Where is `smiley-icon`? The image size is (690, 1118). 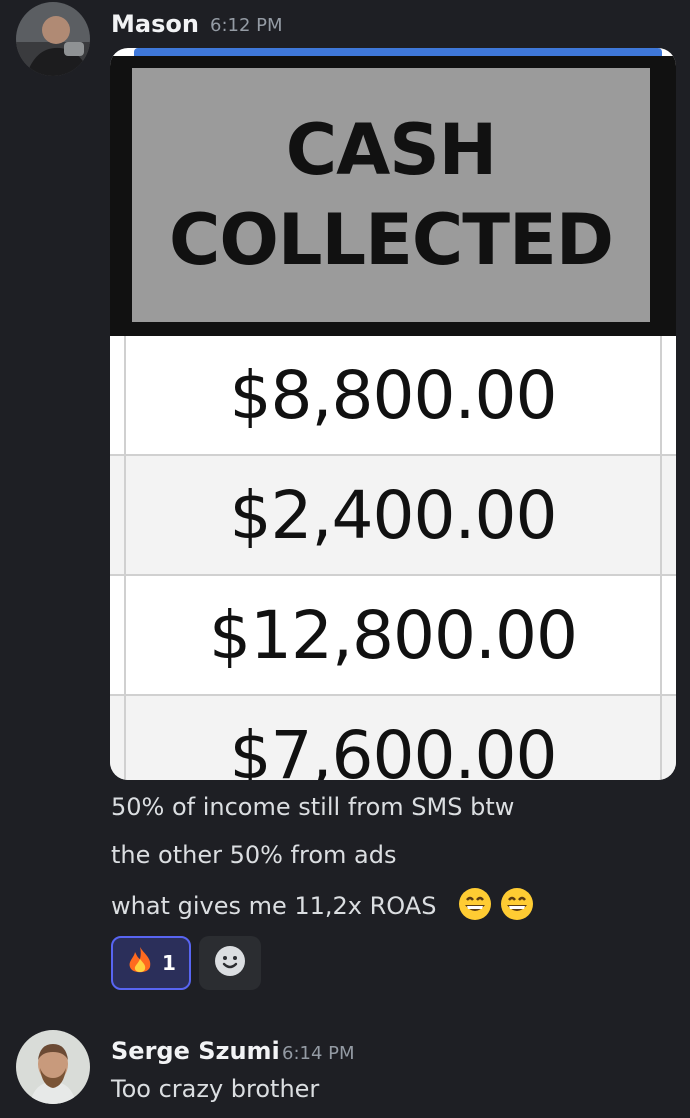
smiley-icon is located at coordinates (230, 963).